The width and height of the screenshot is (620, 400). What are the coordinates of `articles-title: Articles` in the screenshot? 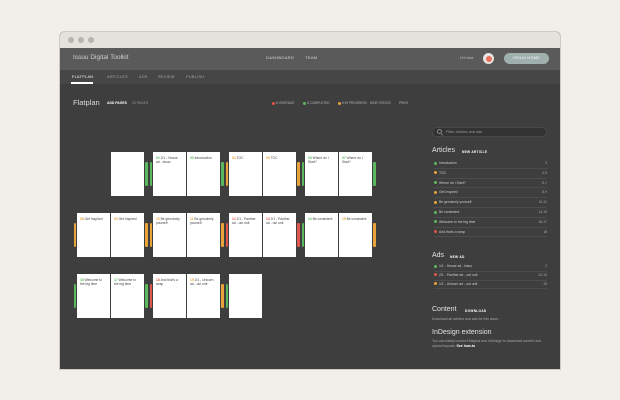 It's located at (443, 150).